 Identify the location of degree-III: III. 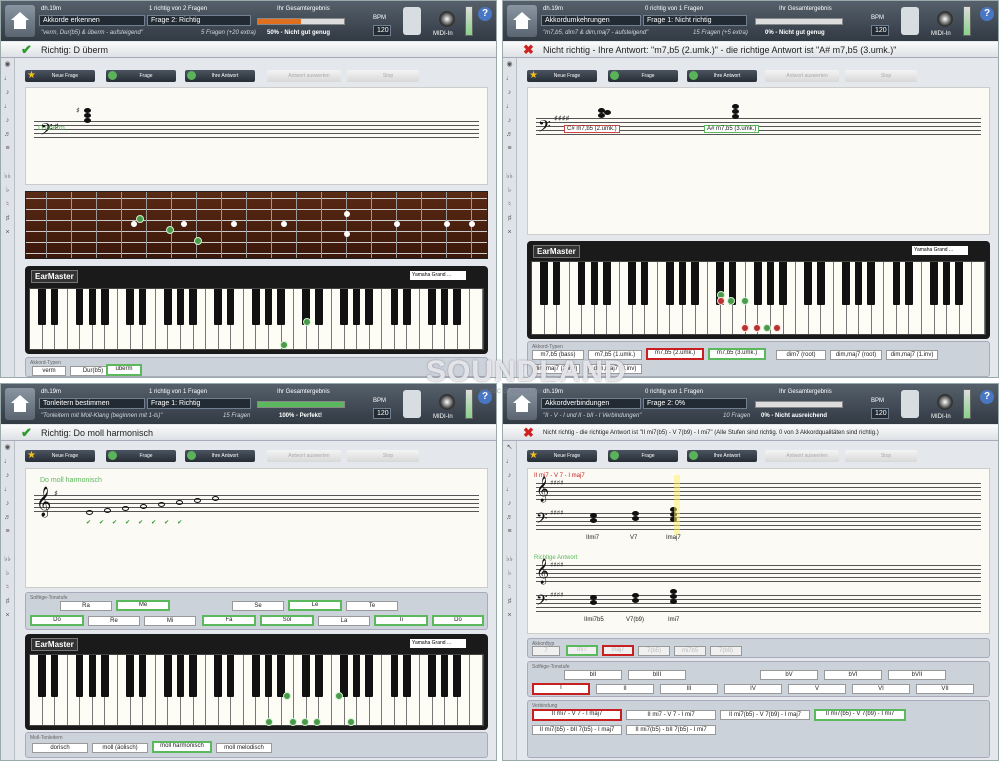
(689, 689).